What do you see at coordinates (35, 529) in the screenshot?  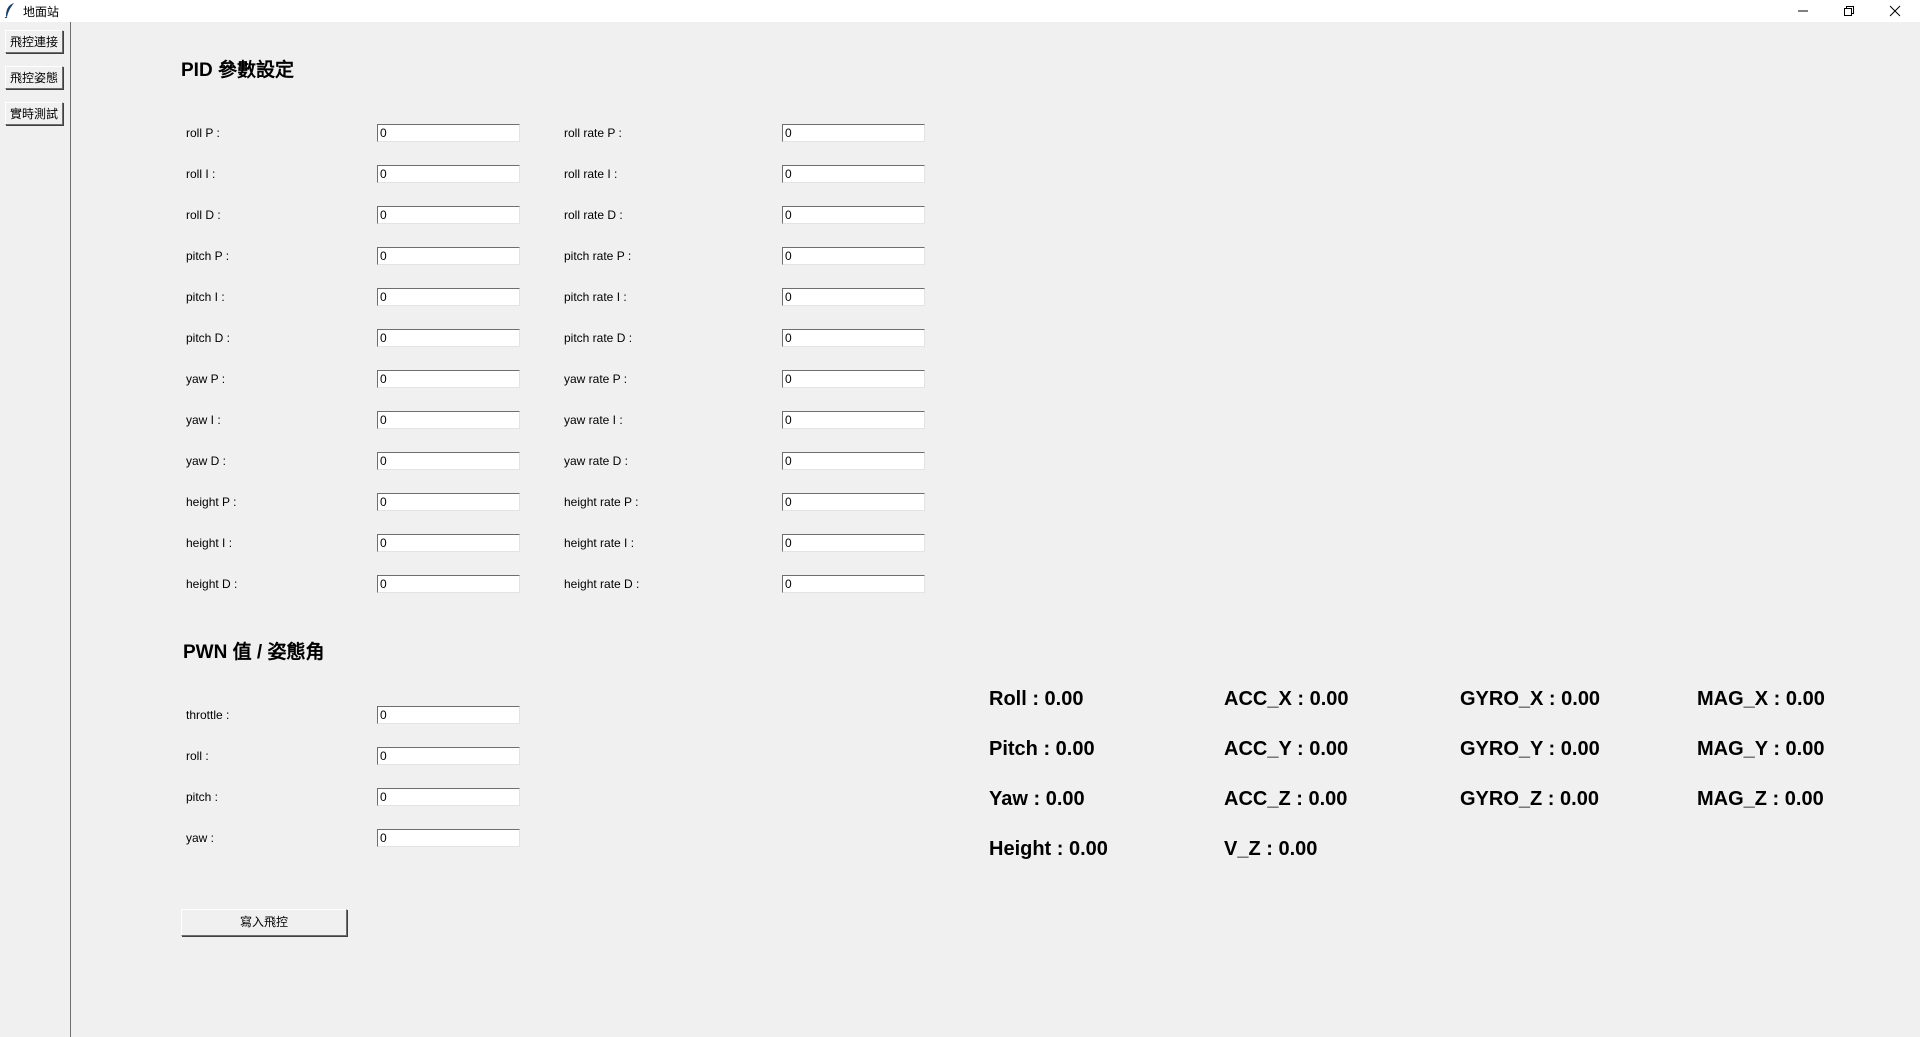 I see `sidebar: 飛控連接 飛控姿態 實時測試` at bounding box center [35, 529].